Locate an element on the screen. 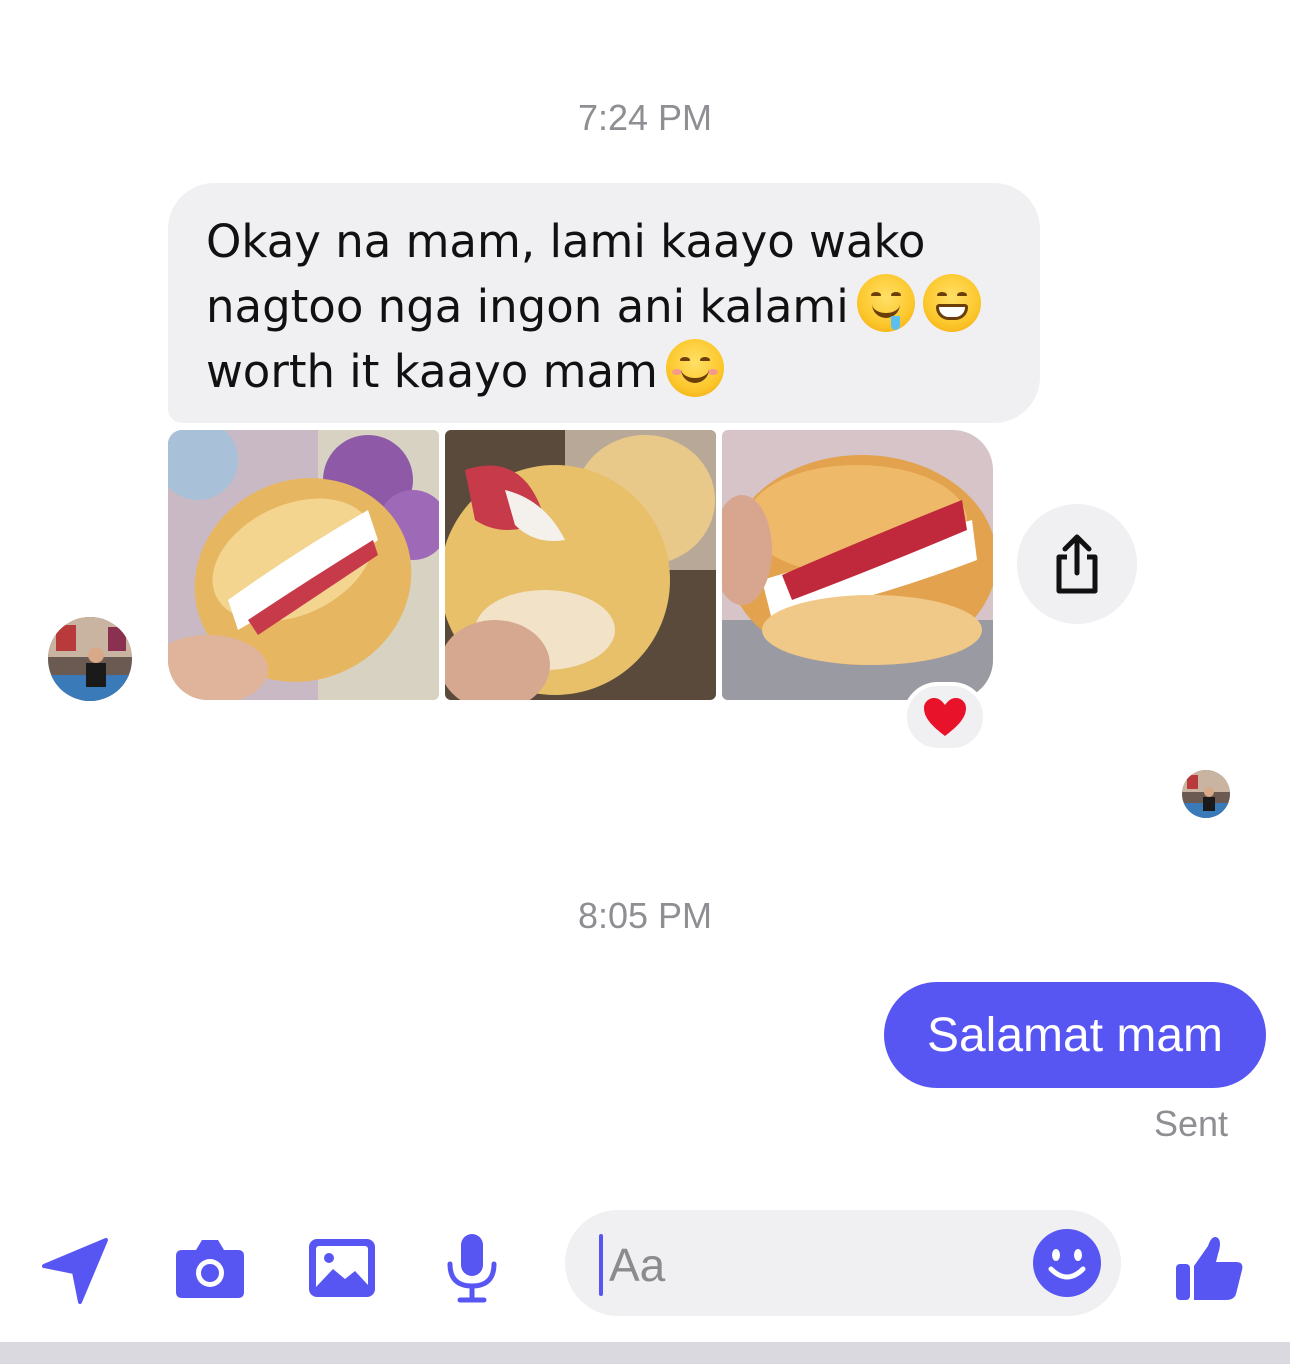 This screenshot has height=1364, width=1290. voice-button is located at coordinates (472, 1268).